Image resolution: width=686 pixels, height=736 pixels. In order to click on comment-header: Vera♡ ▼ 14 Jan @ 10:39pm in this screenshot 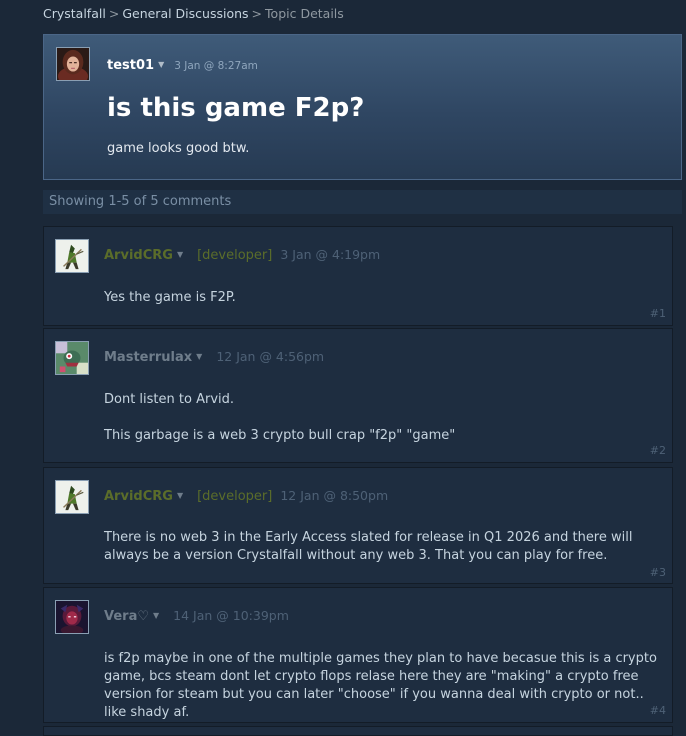, I will do `click(196, 616)`.